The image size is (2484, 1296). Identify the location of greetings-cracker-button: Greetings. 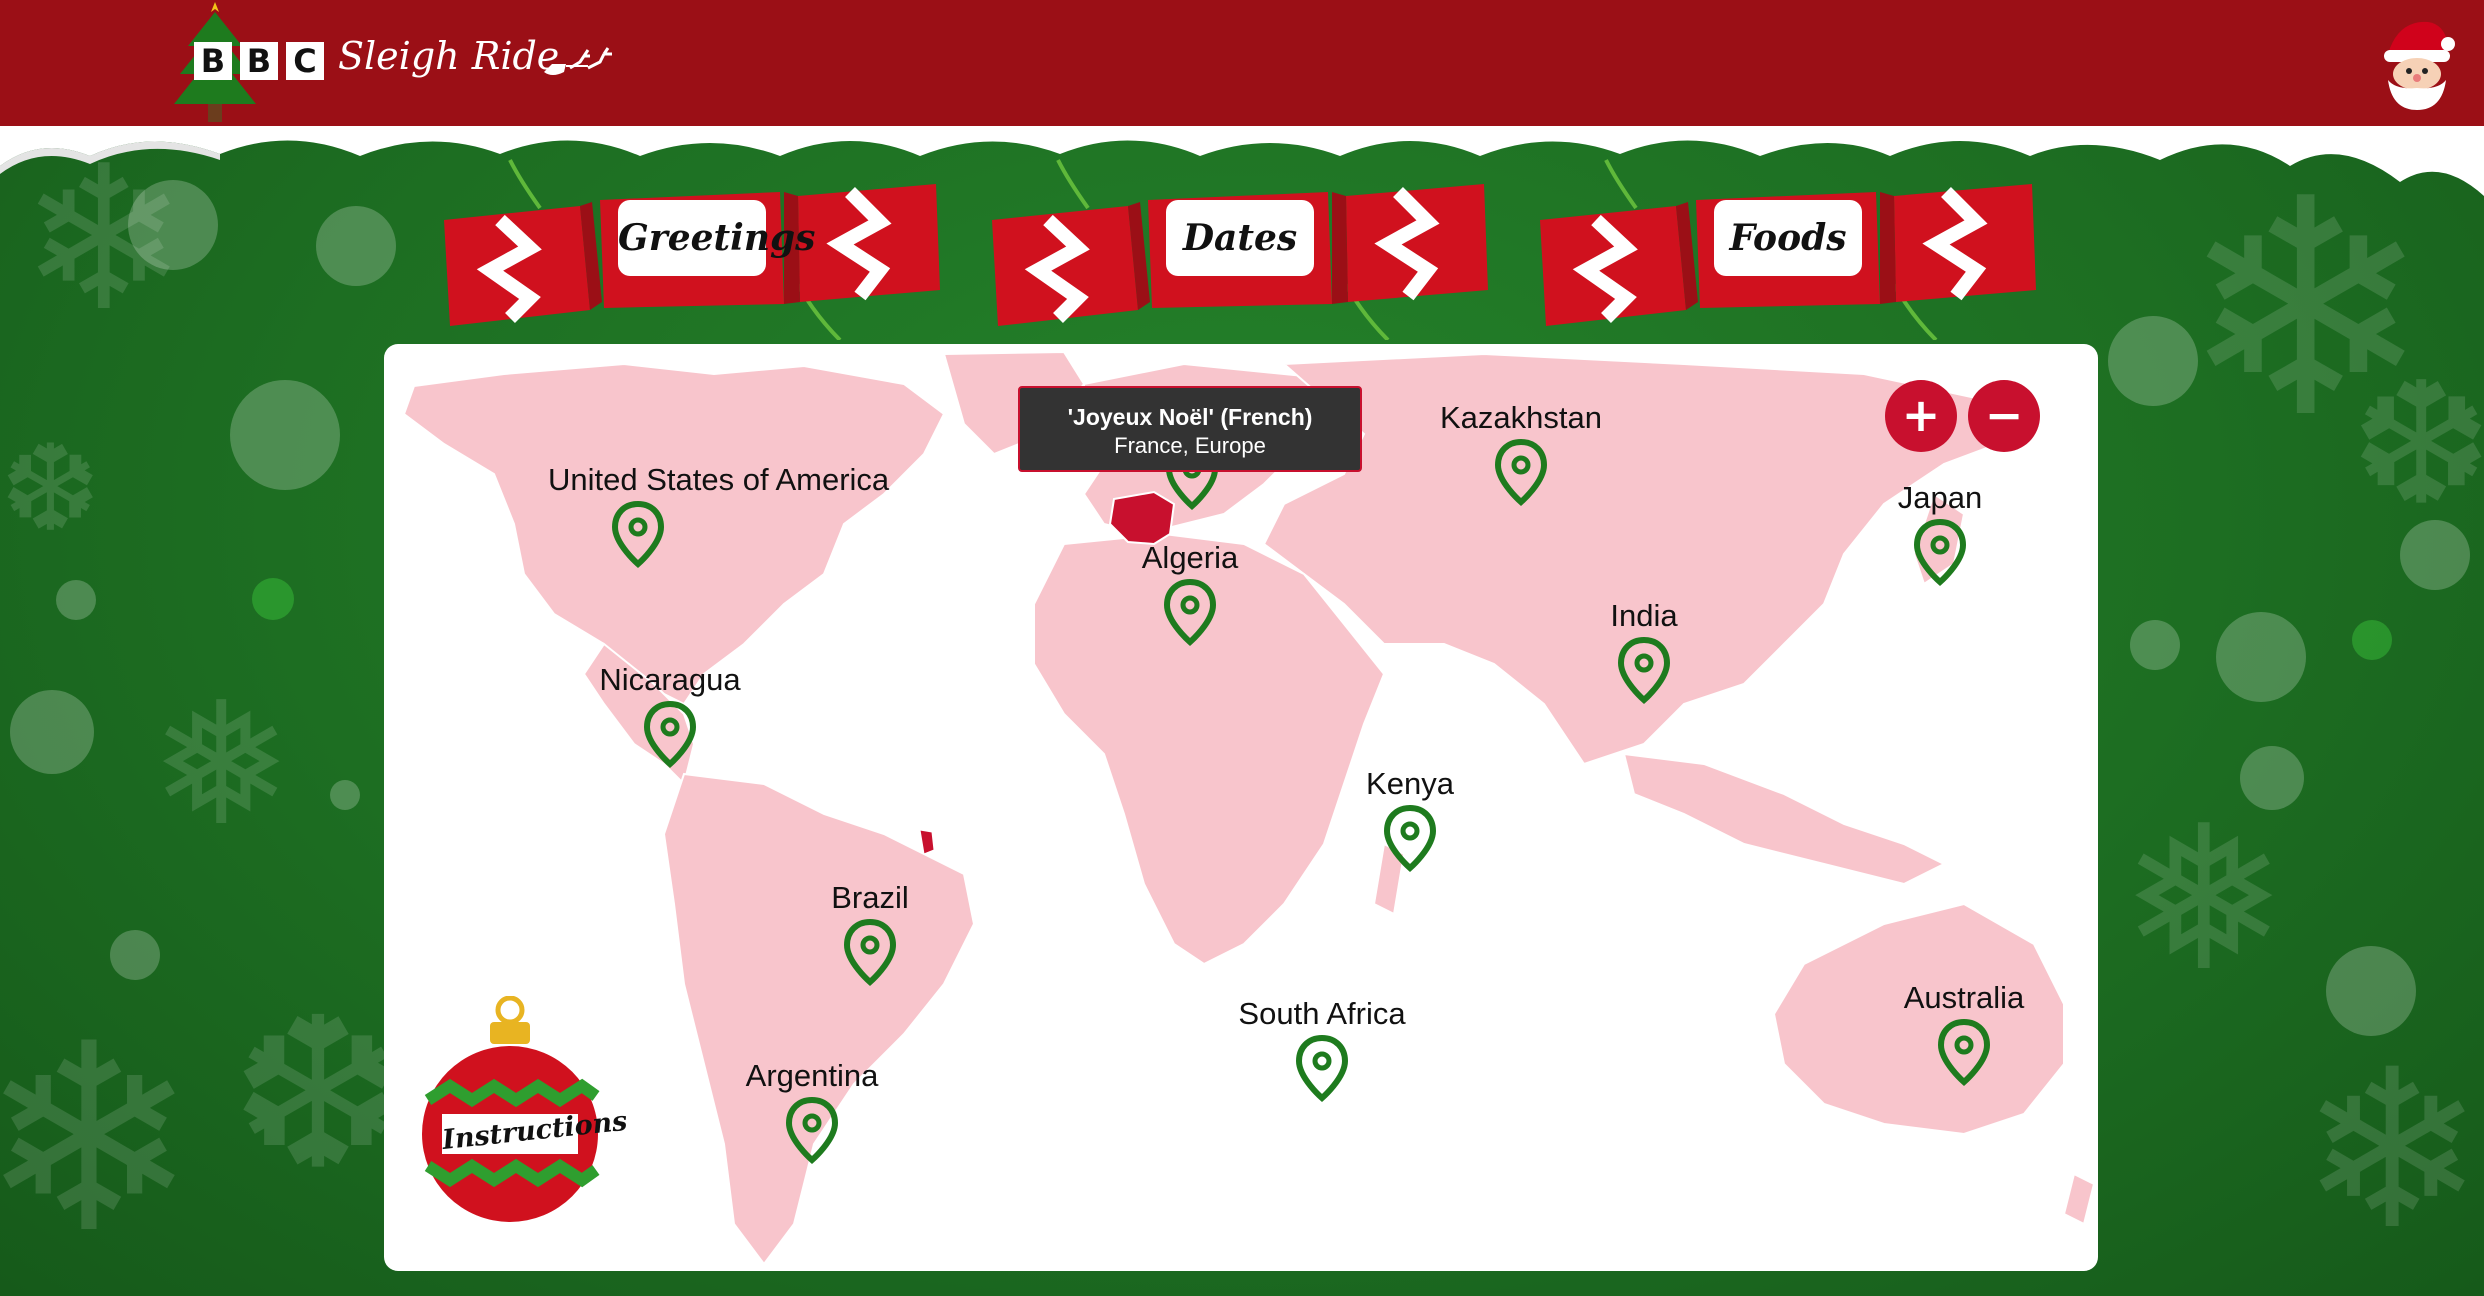
(690, 240).